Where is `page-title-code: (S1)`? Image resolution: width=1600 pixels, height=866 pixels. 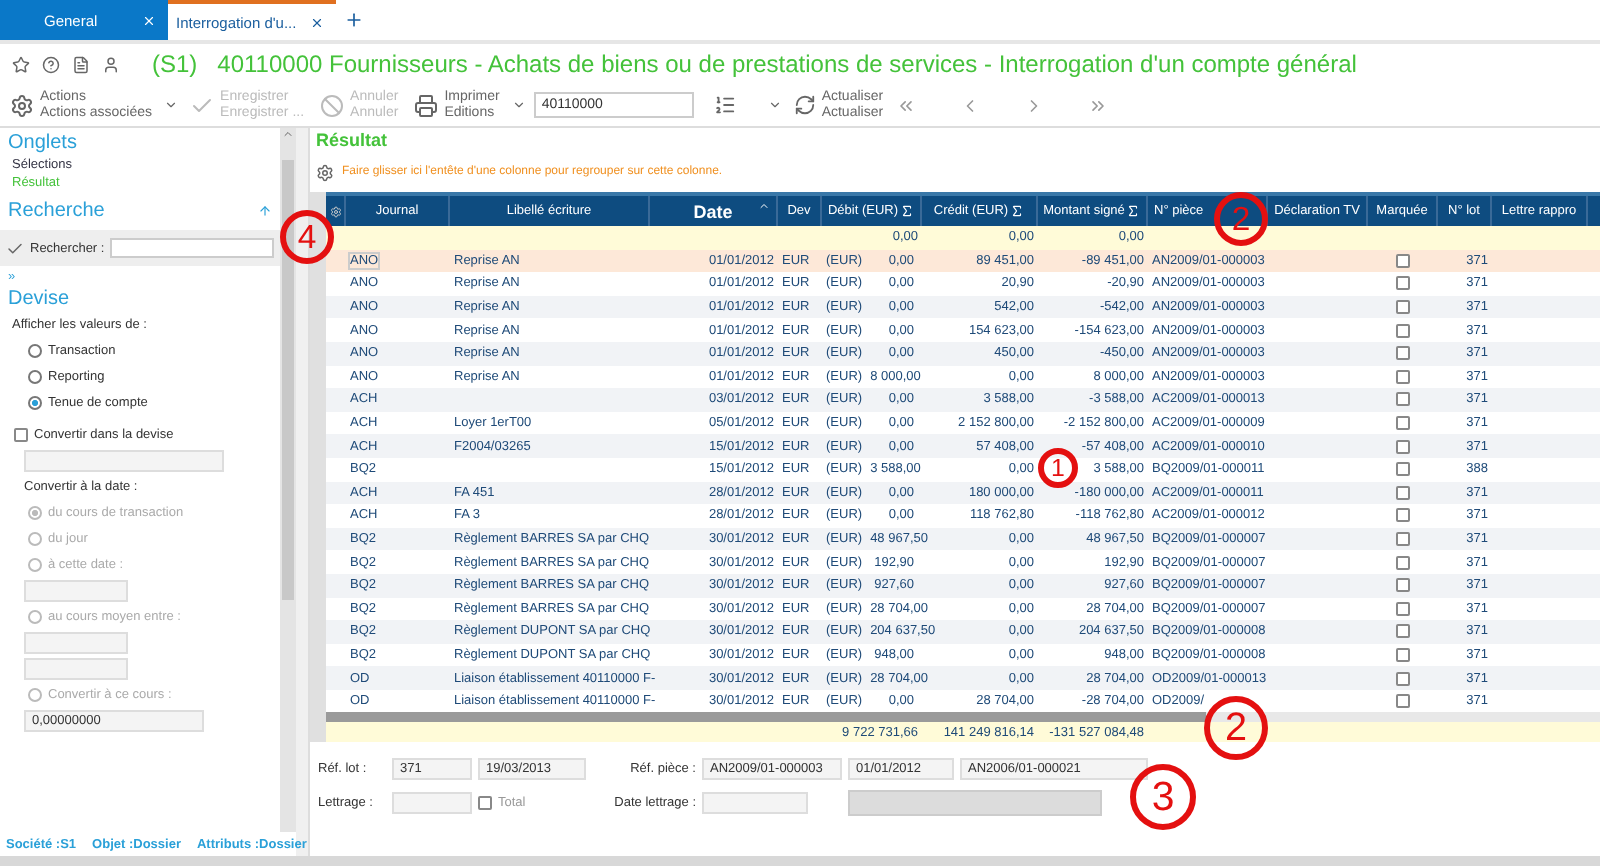
page-title-code: (S1) is located at coordinates (175, 64).